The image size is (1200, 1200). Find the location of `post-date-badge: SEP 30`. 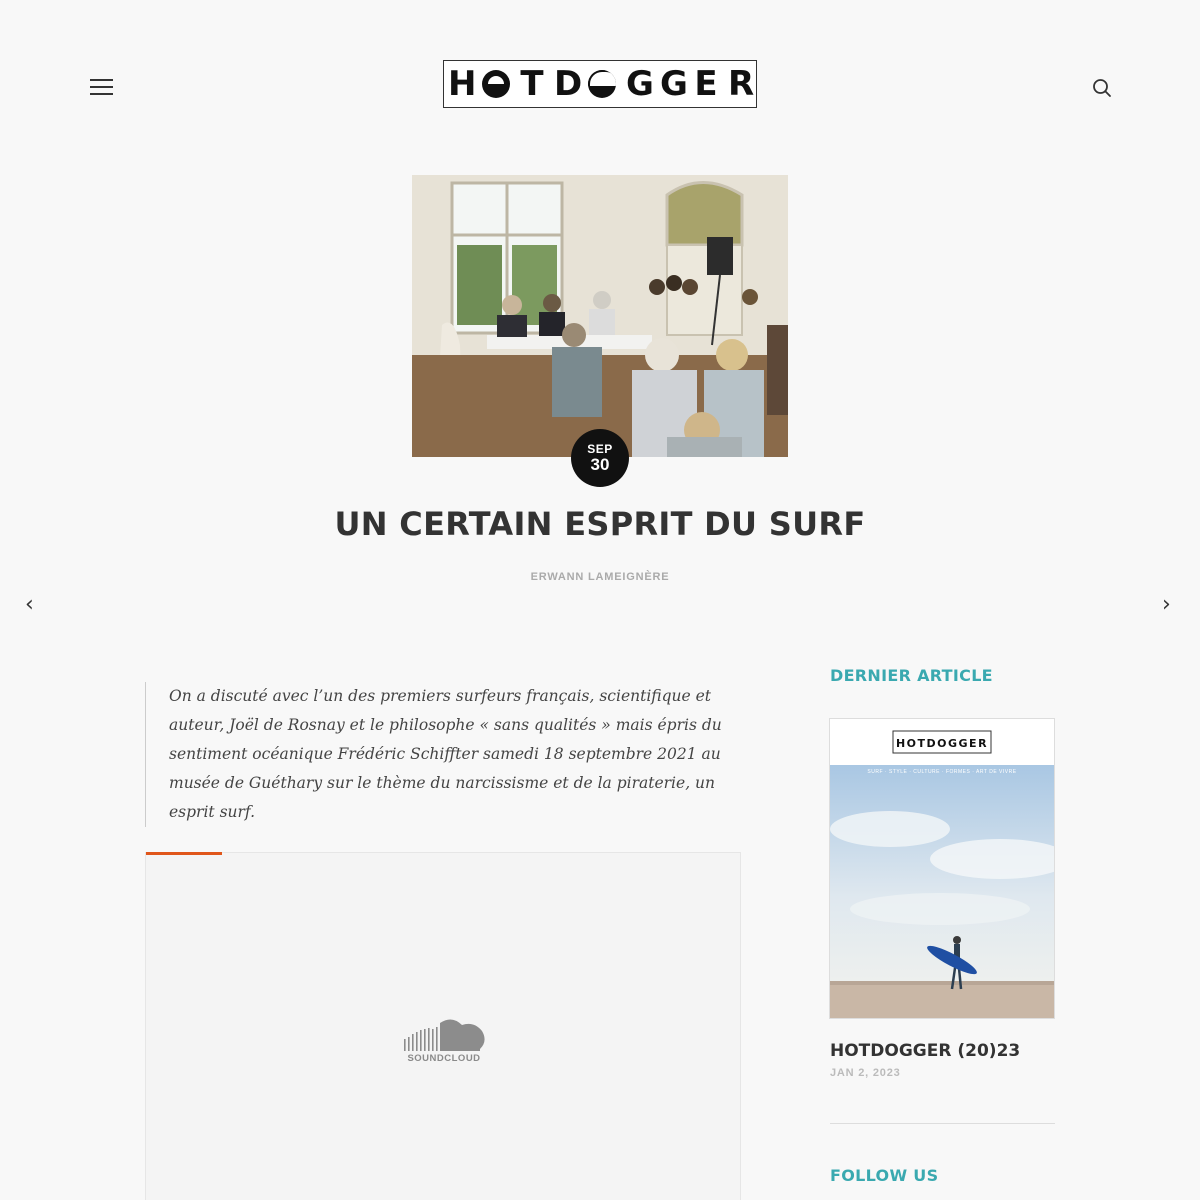

post-date-badge: SEP 30 is located at coordinates (600, 458).